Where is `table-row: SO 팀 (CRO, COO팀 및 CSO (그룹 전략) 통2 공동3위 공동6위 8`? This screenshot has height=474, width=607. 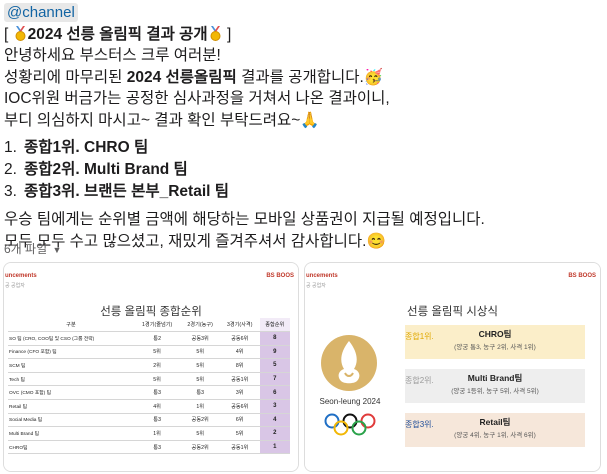
table-row: SO 팀 (CRO, COO팀 및 CSO (그룹 전략) 통2 공동3위 공동6위 8 is located at coordinates (149, 338).